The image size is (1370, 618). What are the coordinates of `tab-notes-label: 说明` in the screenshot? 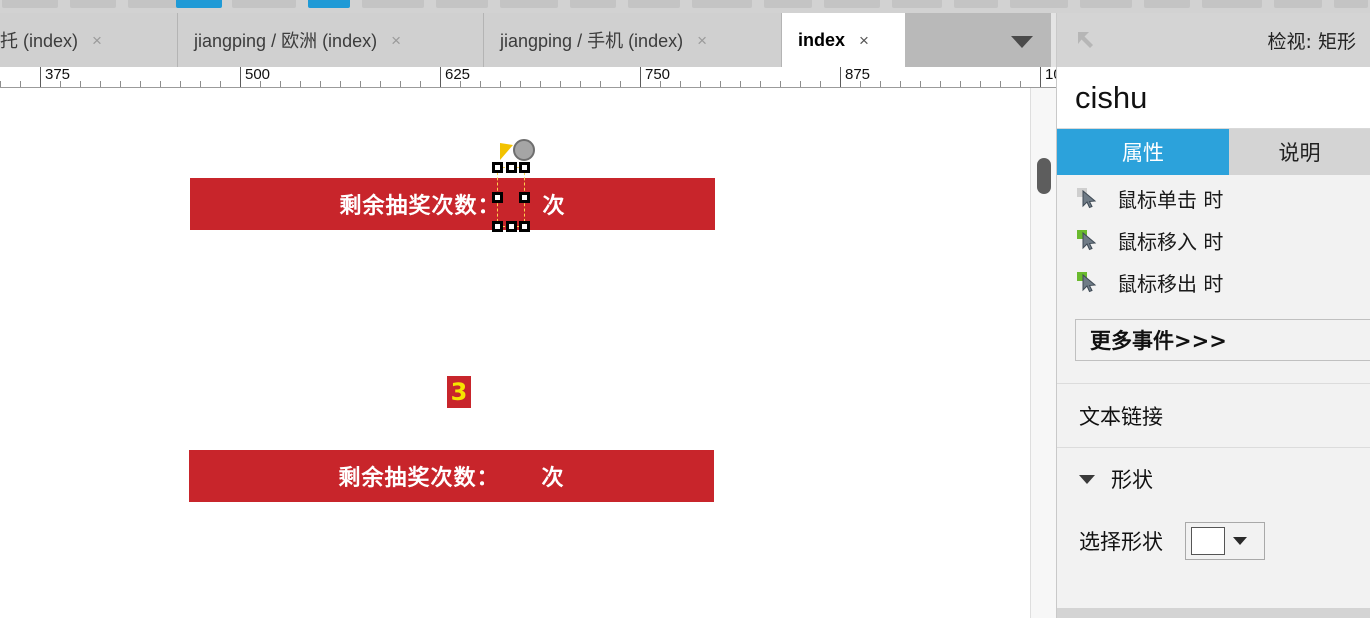 It's located at (1299, 153).